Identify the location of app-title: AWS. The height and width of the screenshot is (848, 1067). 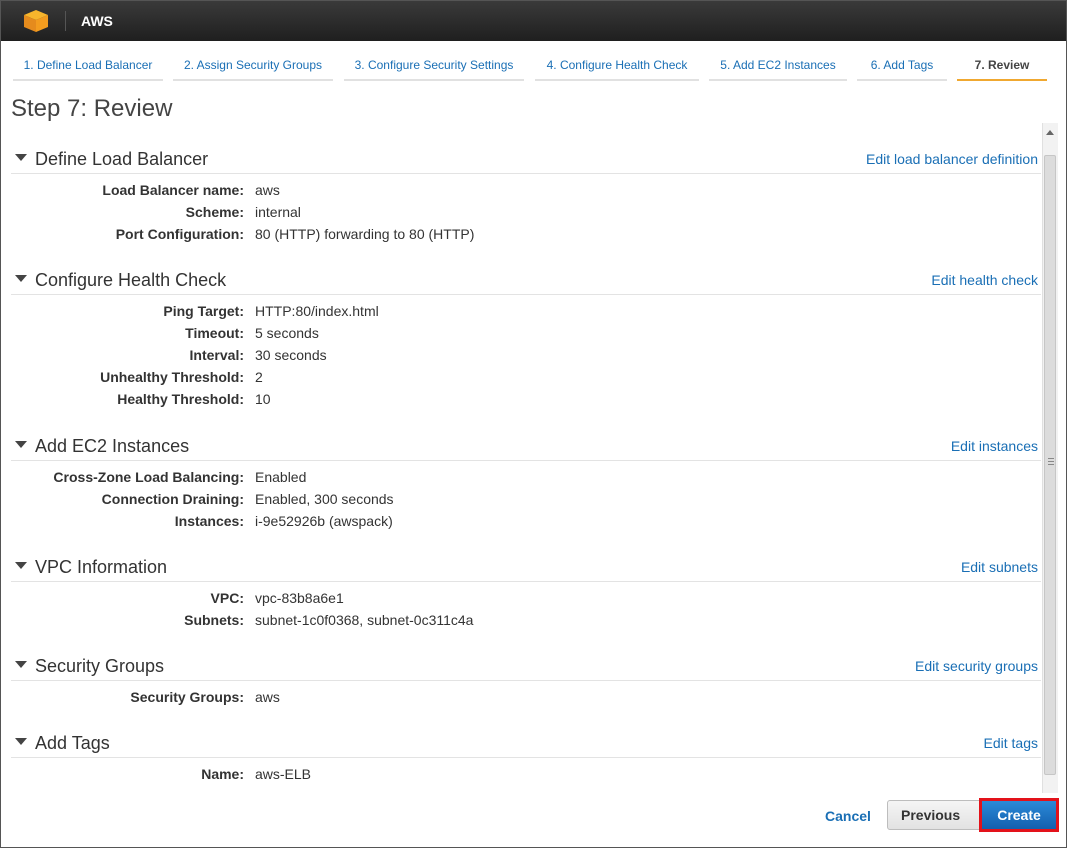
(97, 21).